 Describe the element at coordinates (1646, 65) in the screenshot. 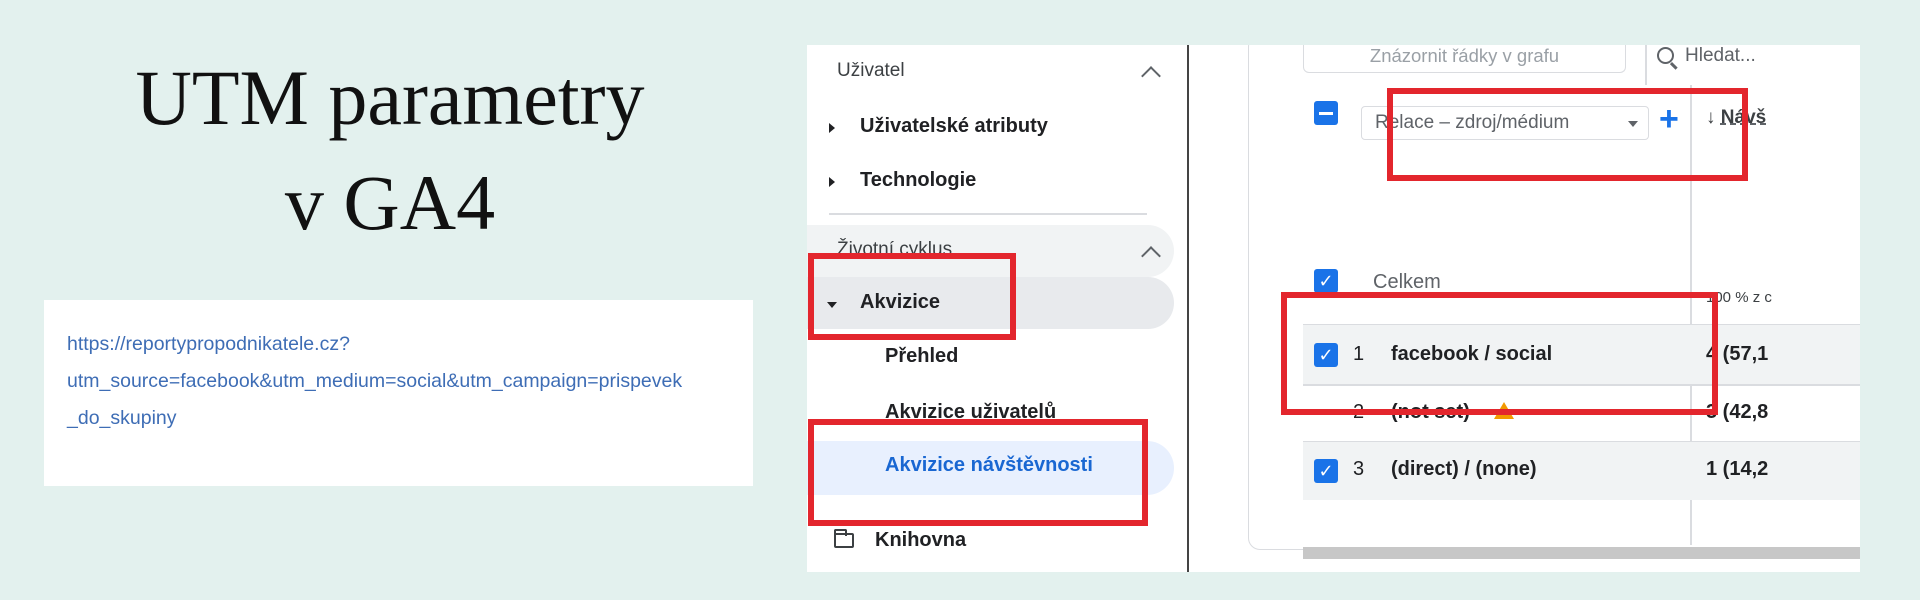

I see `toolbar-separator` at that location.